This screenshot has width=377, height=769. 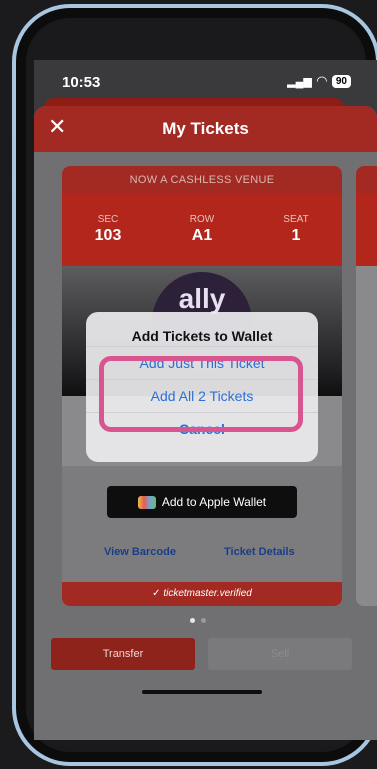 What do you see at coordinates (341, 81) in the screenshot?
I see `battery-icon: 90` at bounding box center [341, 81].